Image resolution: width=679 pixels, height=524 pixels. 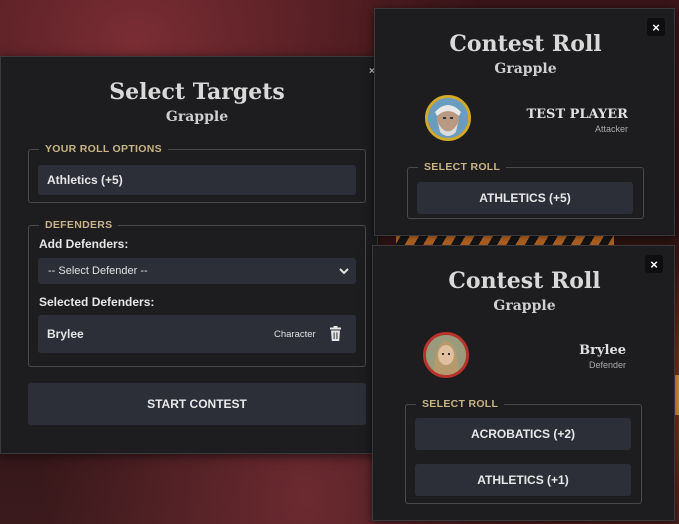 I want to click on roll-options-group: YOUR ROLL OPTIONS Athletics (+5), so click(x=197, y=173).